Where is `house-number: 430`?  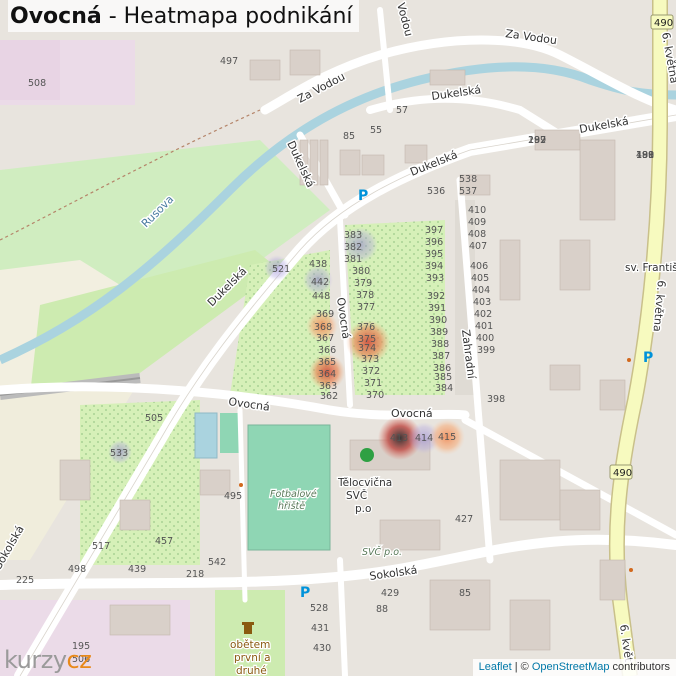 house-number: 430 is located at coordinates (322, 648).